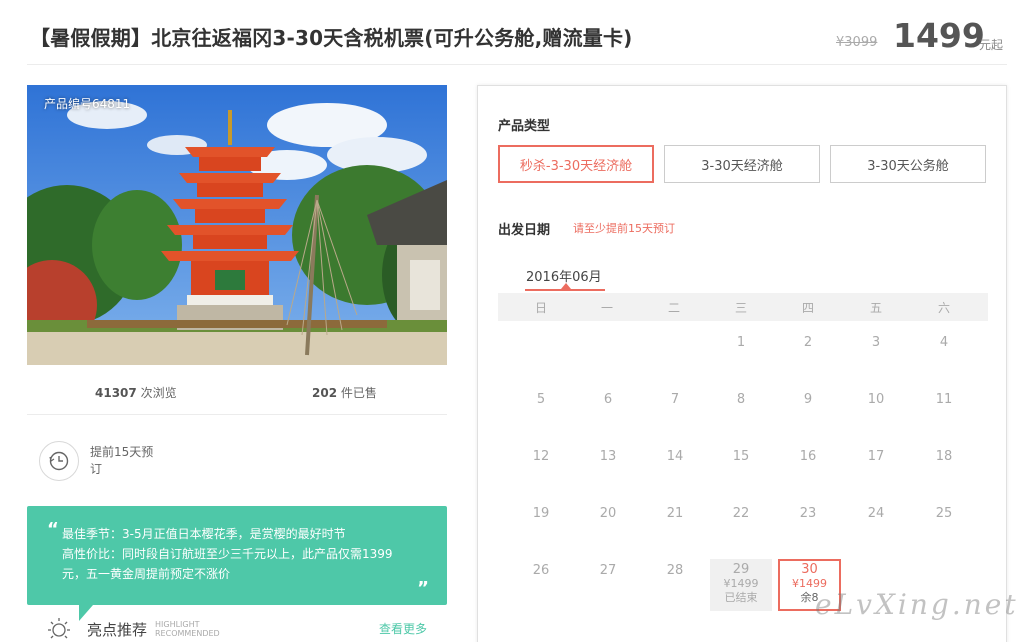 The width and height of the screenshot is (1017, 642). I want to click on calendar-day: 9, so click(808, 399).